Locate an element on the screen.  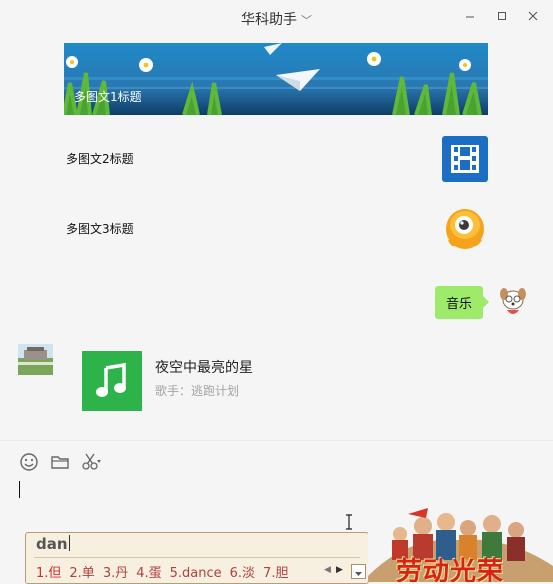
music-note-icon is located at coordinates (111, 379).